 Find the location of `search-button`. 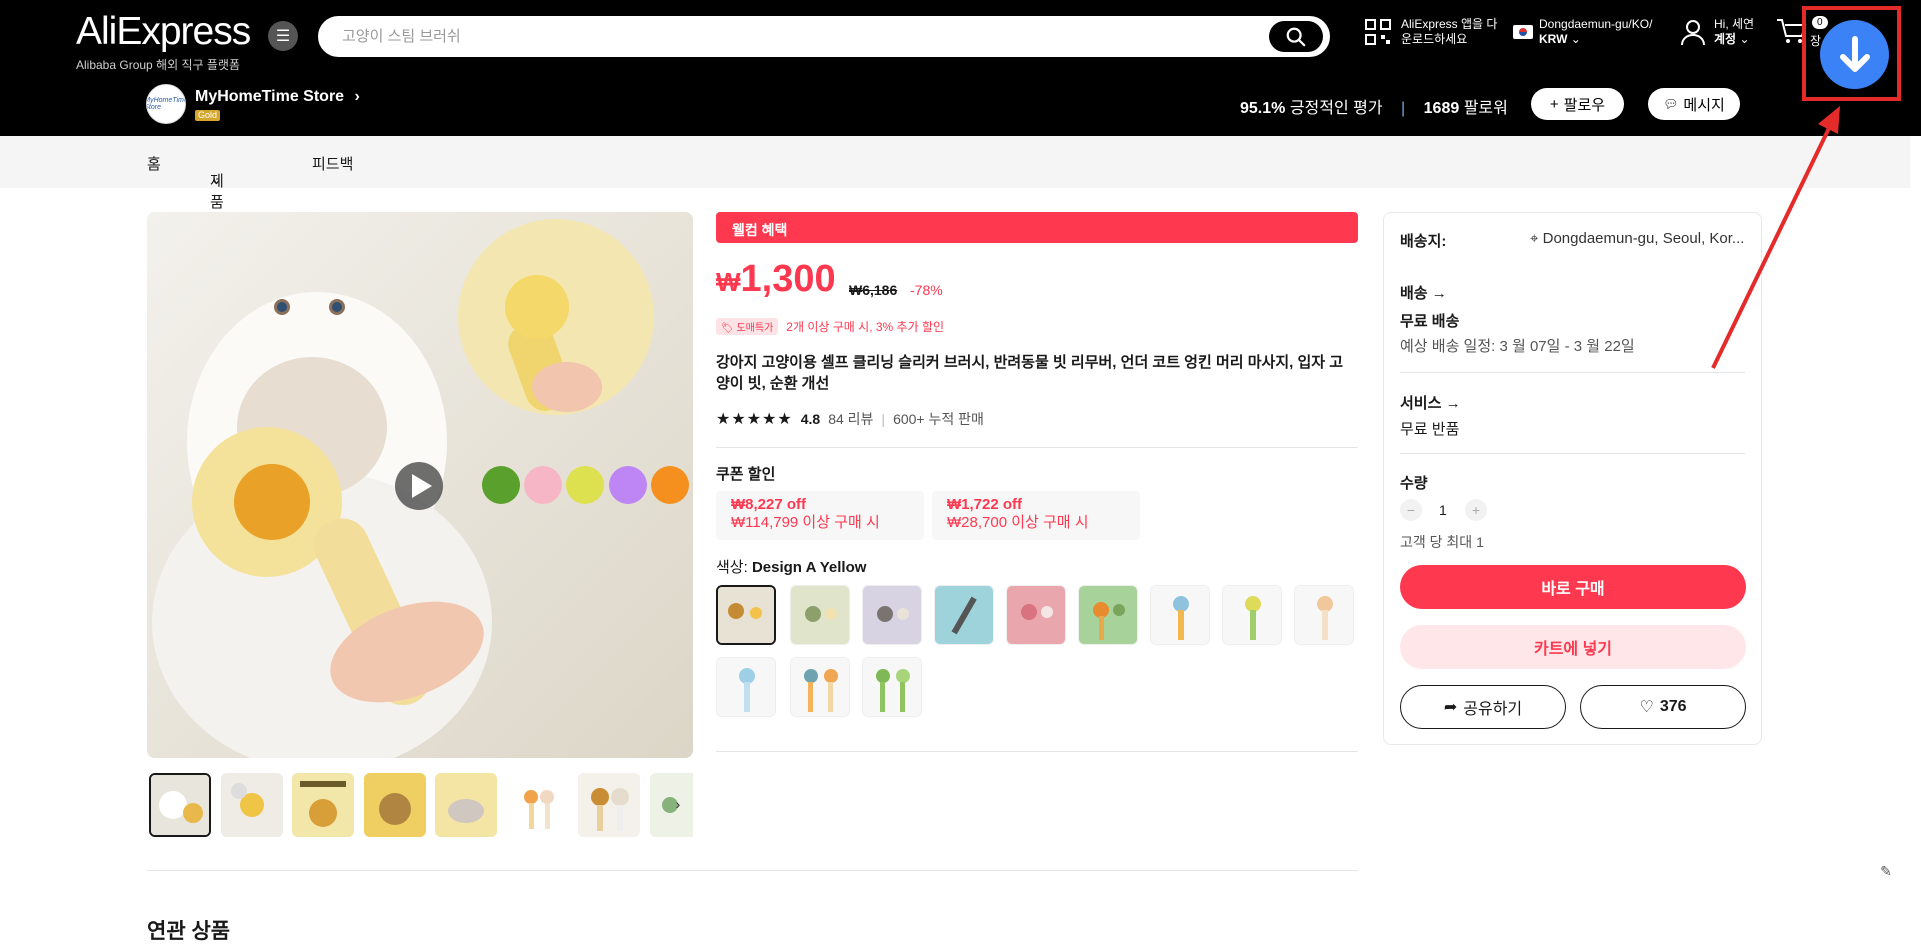

search-button is located at coordinates (1296, 36).